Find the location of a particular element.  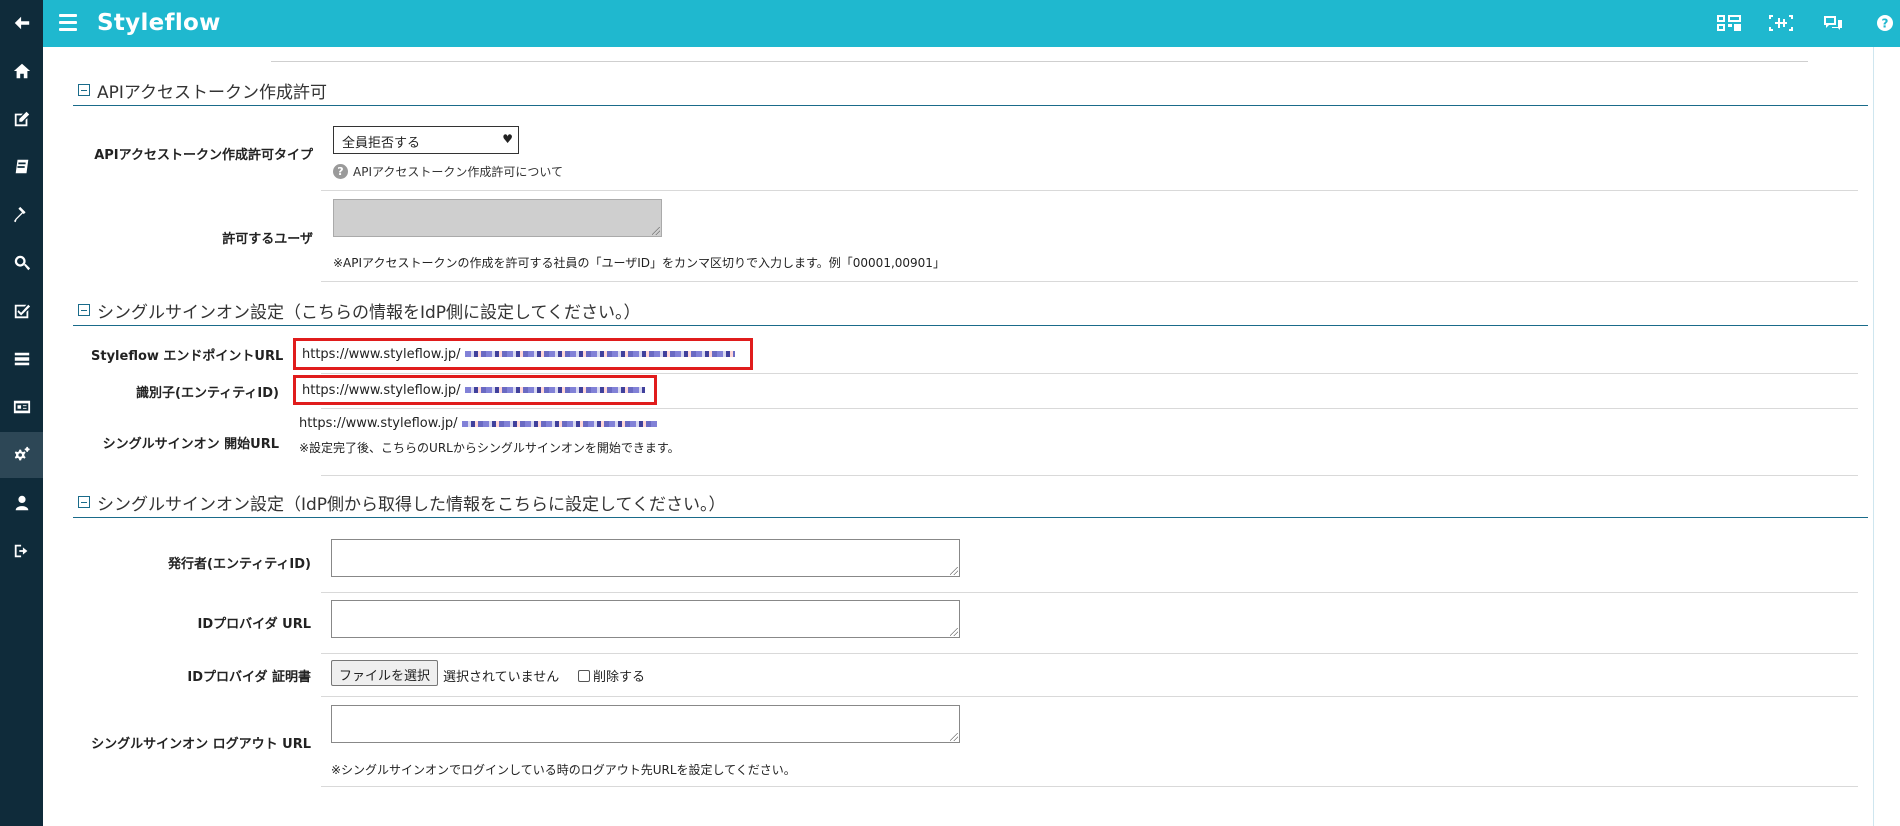

section-sso-out-header: シングルサインオン設定（こちらの情報をIdP側に設定してください。） is located at coordinates (970, 309).